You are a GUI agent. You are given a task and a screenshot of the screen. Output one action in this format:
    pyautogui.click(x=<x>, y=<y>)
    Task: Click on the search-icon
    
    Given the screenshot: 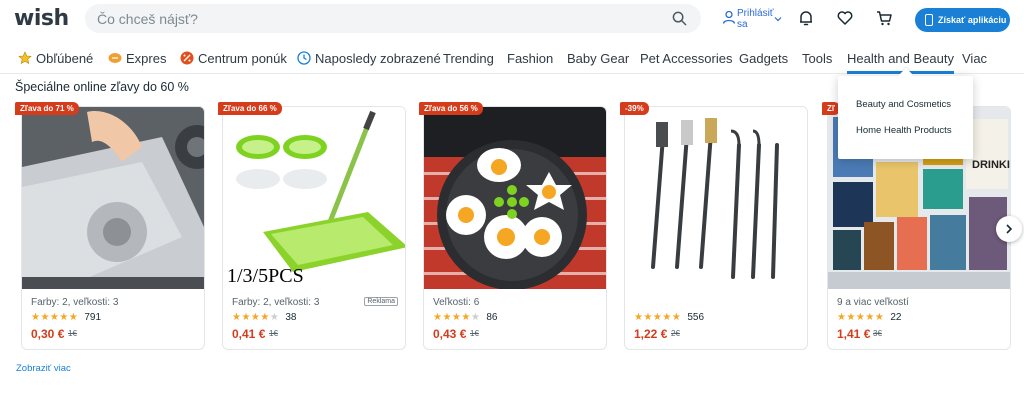 What is the action you would take?
    pyautogui.click(x=679, y=18)
    